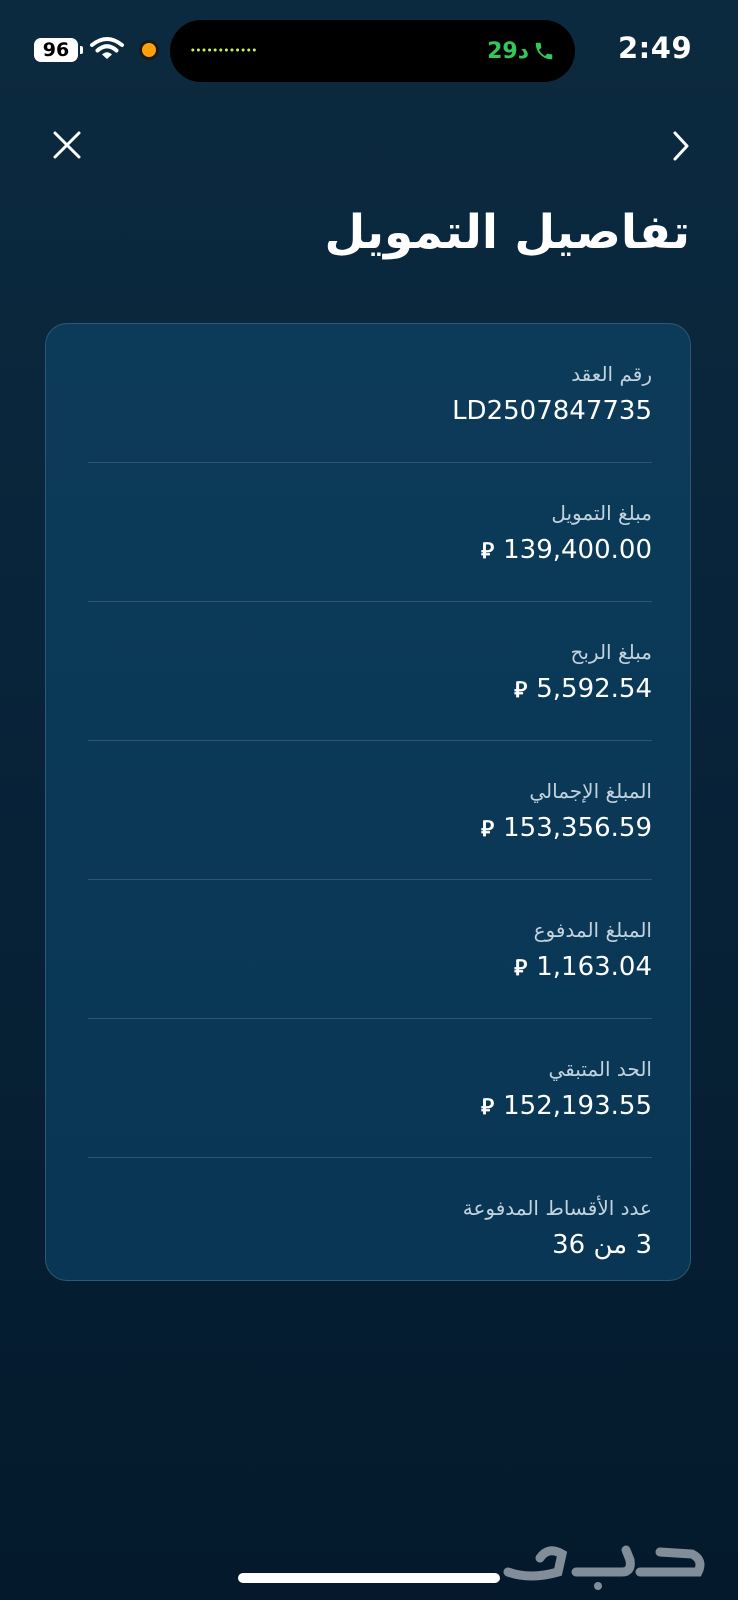  I want to click on detail-label: مبلغ الربح, so click(611, 652).